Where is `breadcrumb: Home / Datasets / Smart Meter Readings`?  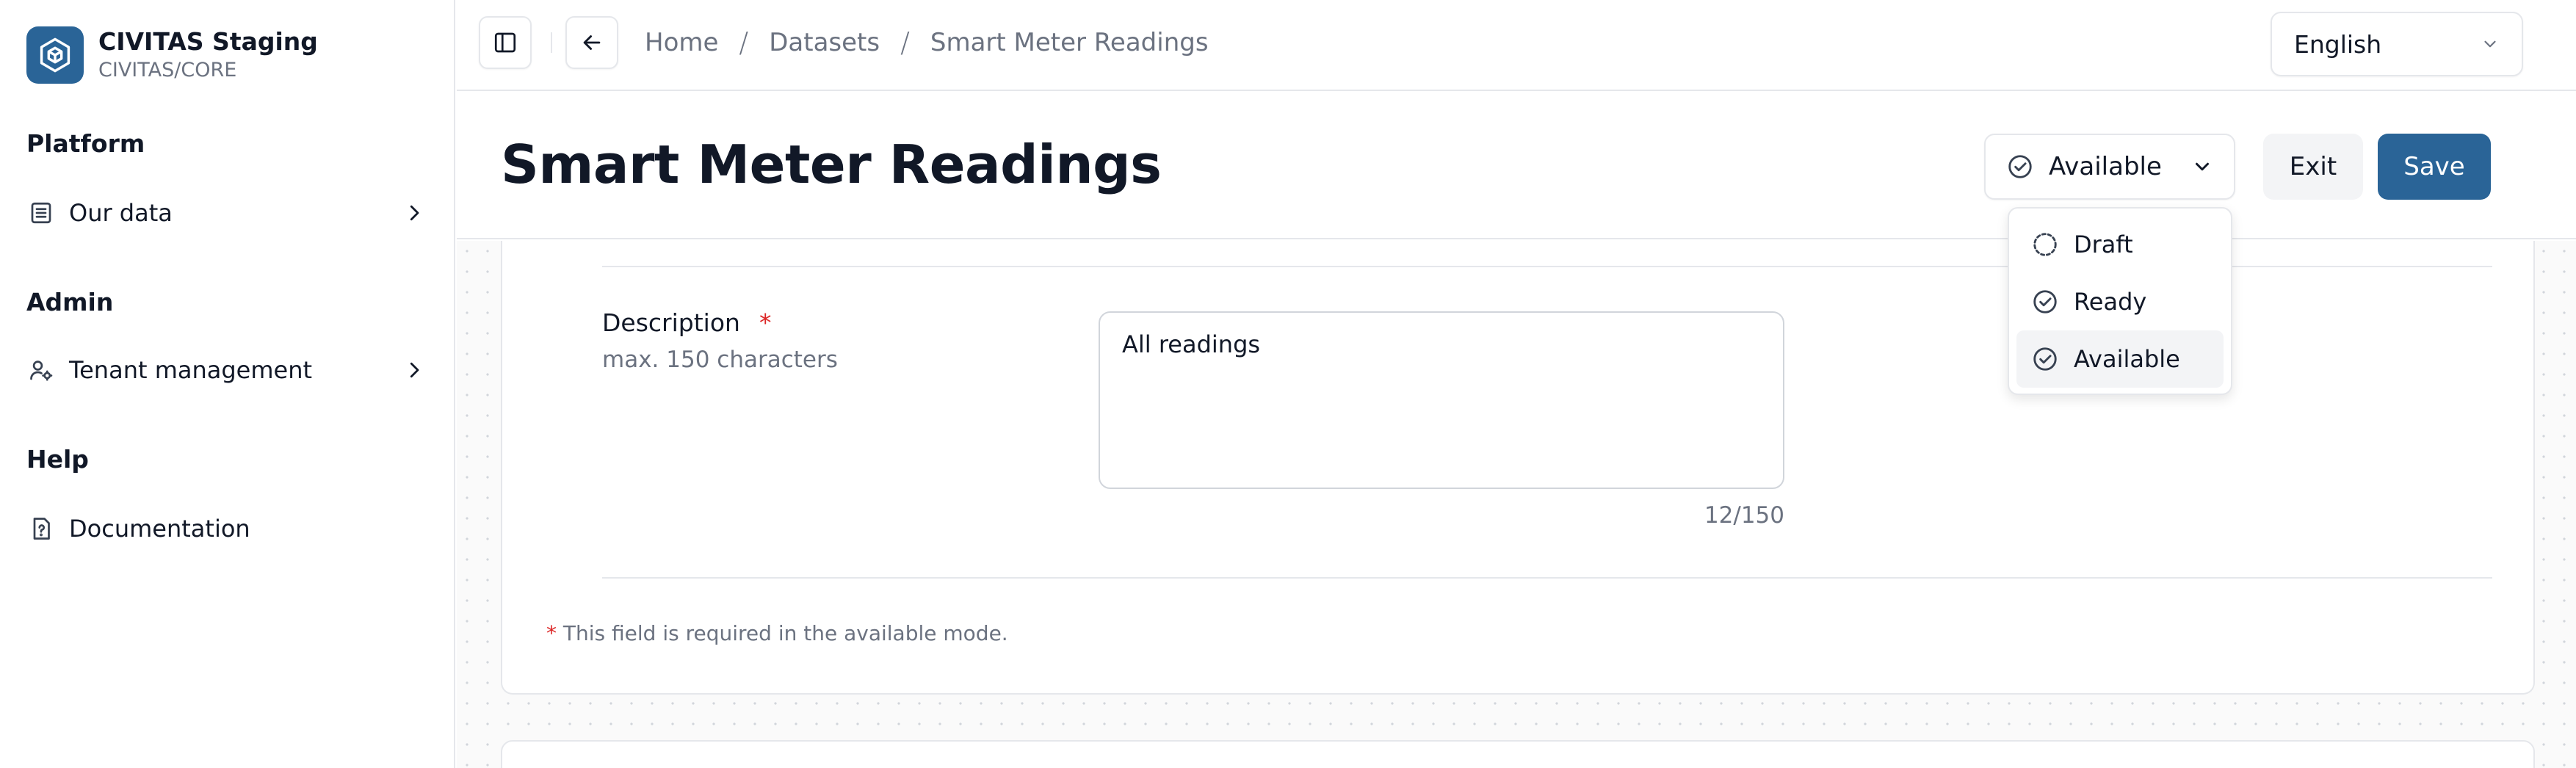 breadcrumb: Home / Datasets / Smart Meter Readings is located at coordinates (927, 42).